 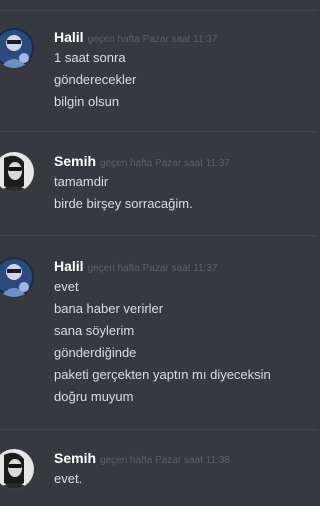 I want to click on message-header: Semih geçen hafta Pazar saat 11:37, so click(x=142, y=161).